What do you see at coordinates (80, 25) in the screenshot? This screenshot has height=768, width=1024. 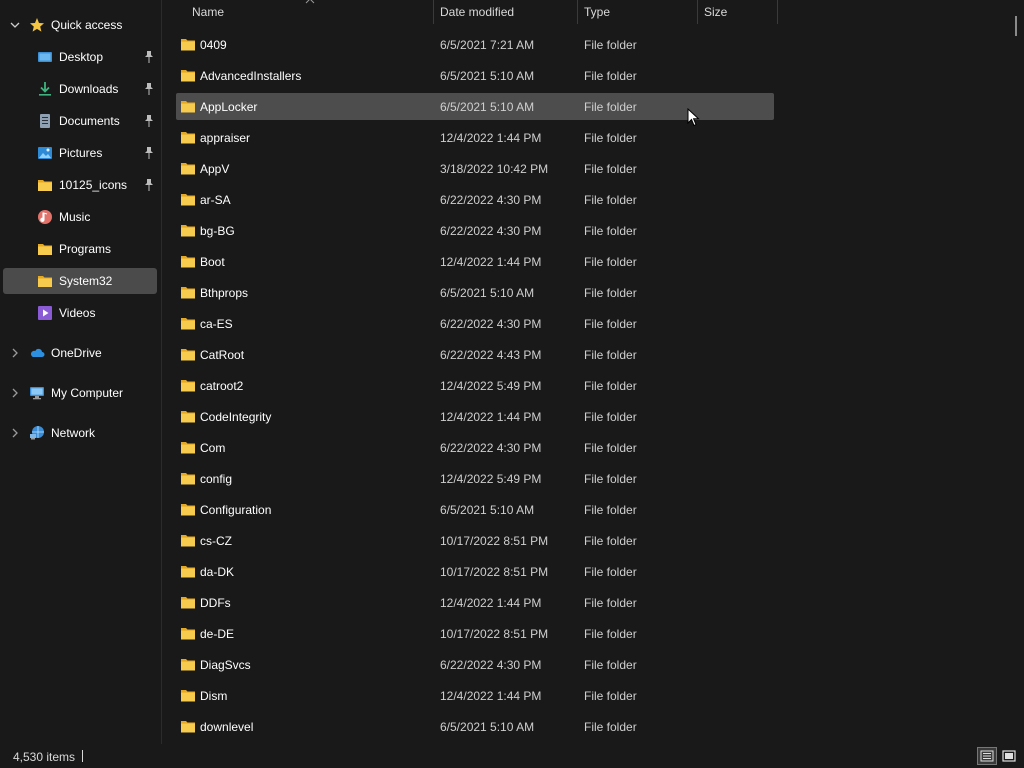 I see `sidebar-item-quick-access: Quick access` at bounding box center [80, 25].